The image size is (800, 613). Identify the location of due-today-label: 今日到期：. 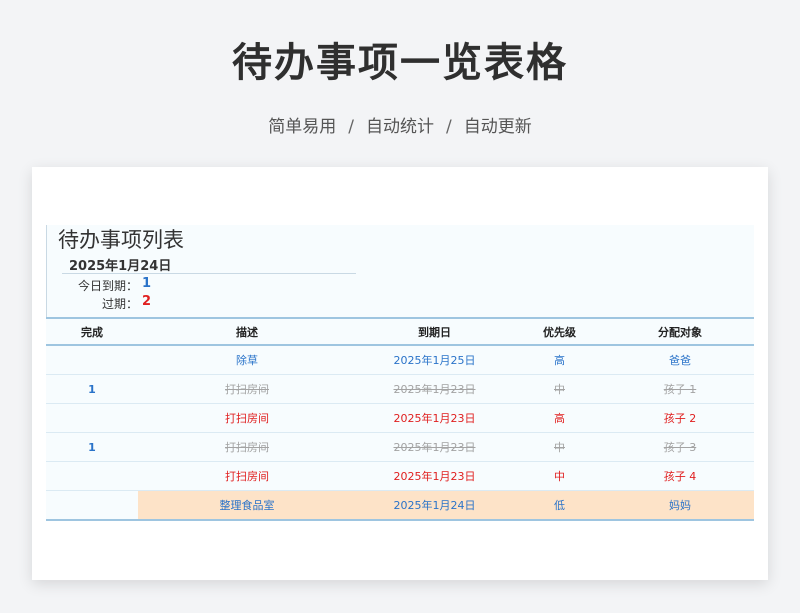
(107, 286).